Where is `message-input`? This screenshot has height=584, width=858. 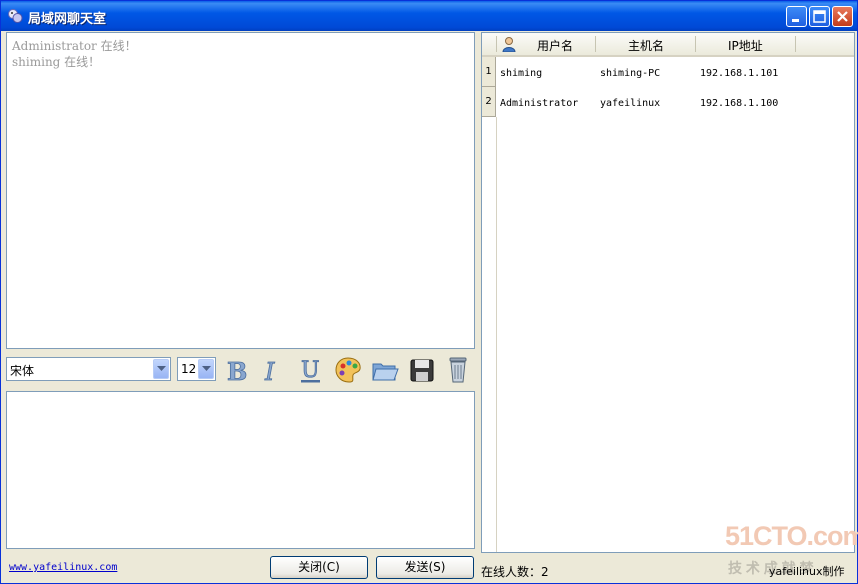 message-input is located at coordinates (240, 470).